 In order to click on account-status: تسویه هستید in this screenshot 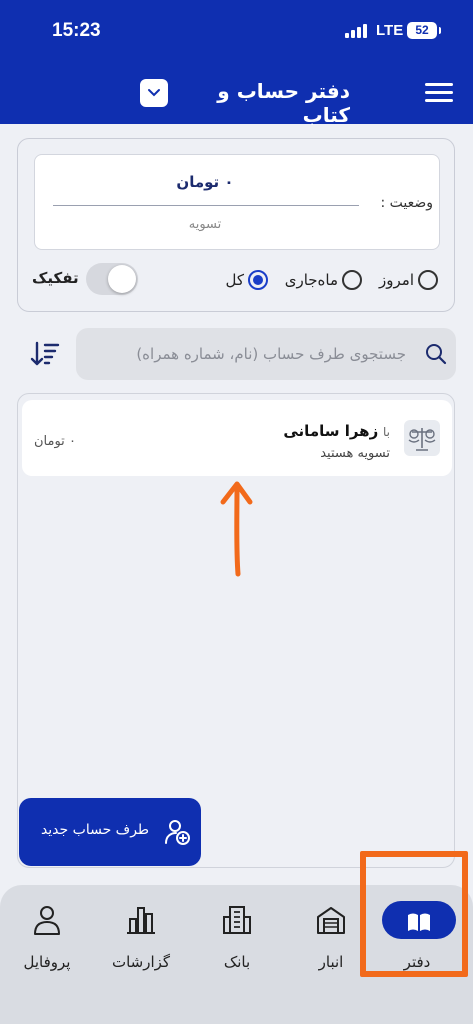, I will do `click(355, 453)`.